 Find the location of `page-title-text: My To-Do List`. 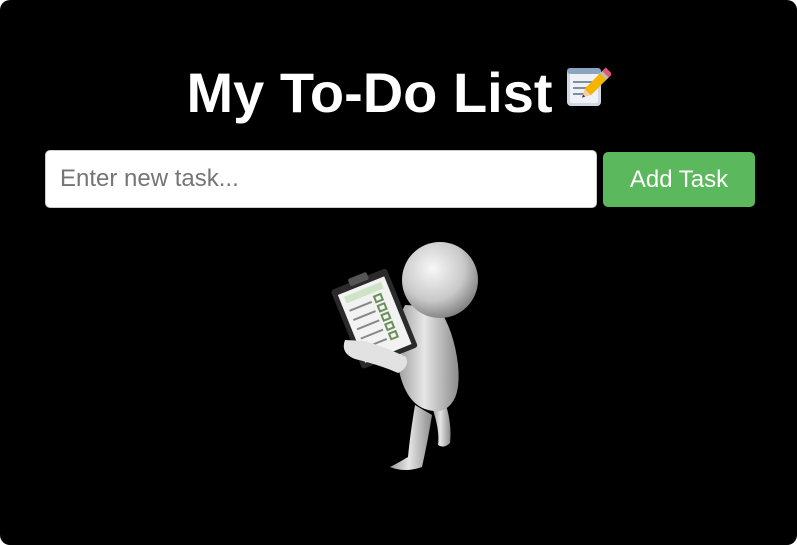

page-title-text: My To-Do List is located at coordinates (369, 92).